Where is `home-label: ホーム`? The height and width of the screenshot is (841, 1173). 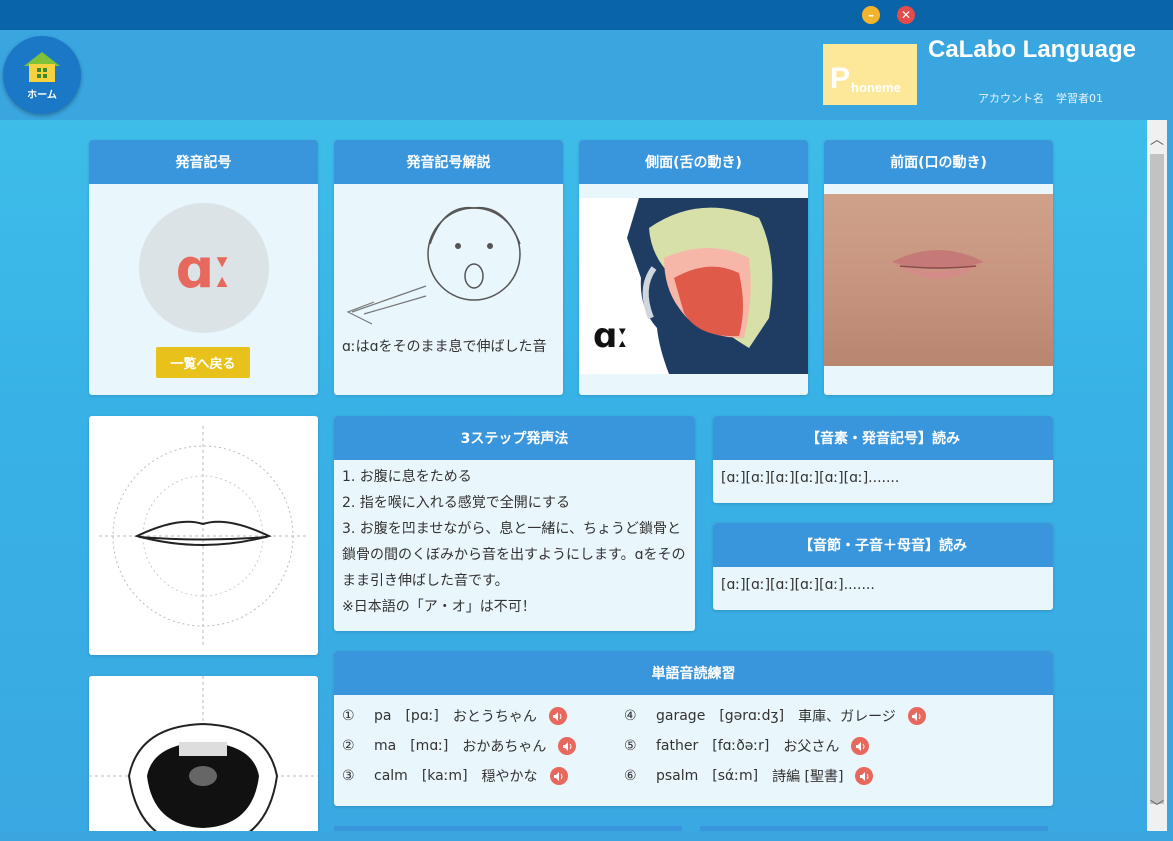
home-label: ホーム is located at coordinates (42, 95).